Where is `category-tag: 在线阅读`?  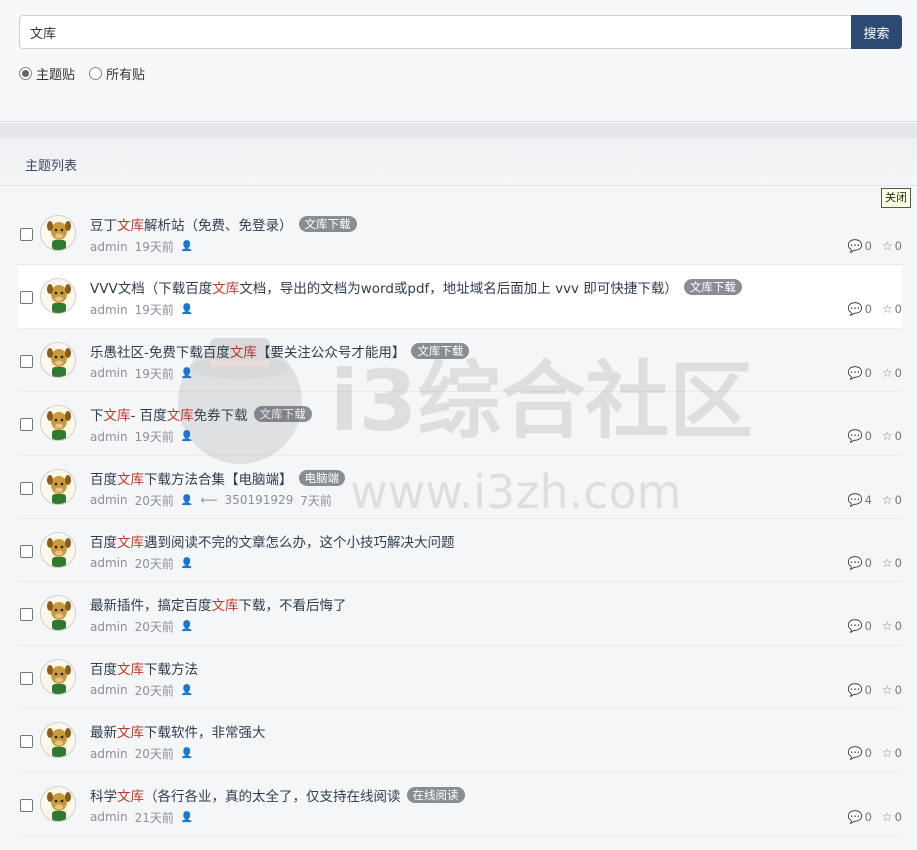
category-tag: 在线阅读 is located at coordinates (435, 794).